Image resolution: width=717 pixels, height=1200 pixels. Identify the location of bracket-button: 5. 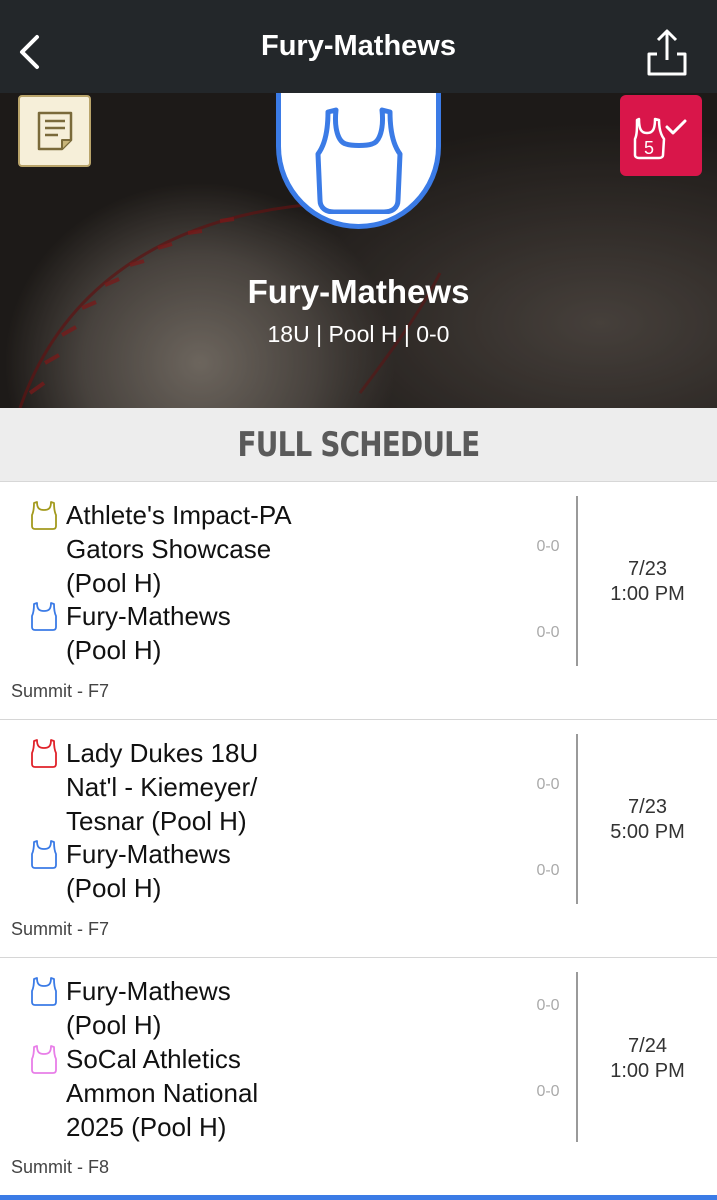
(661, 135).